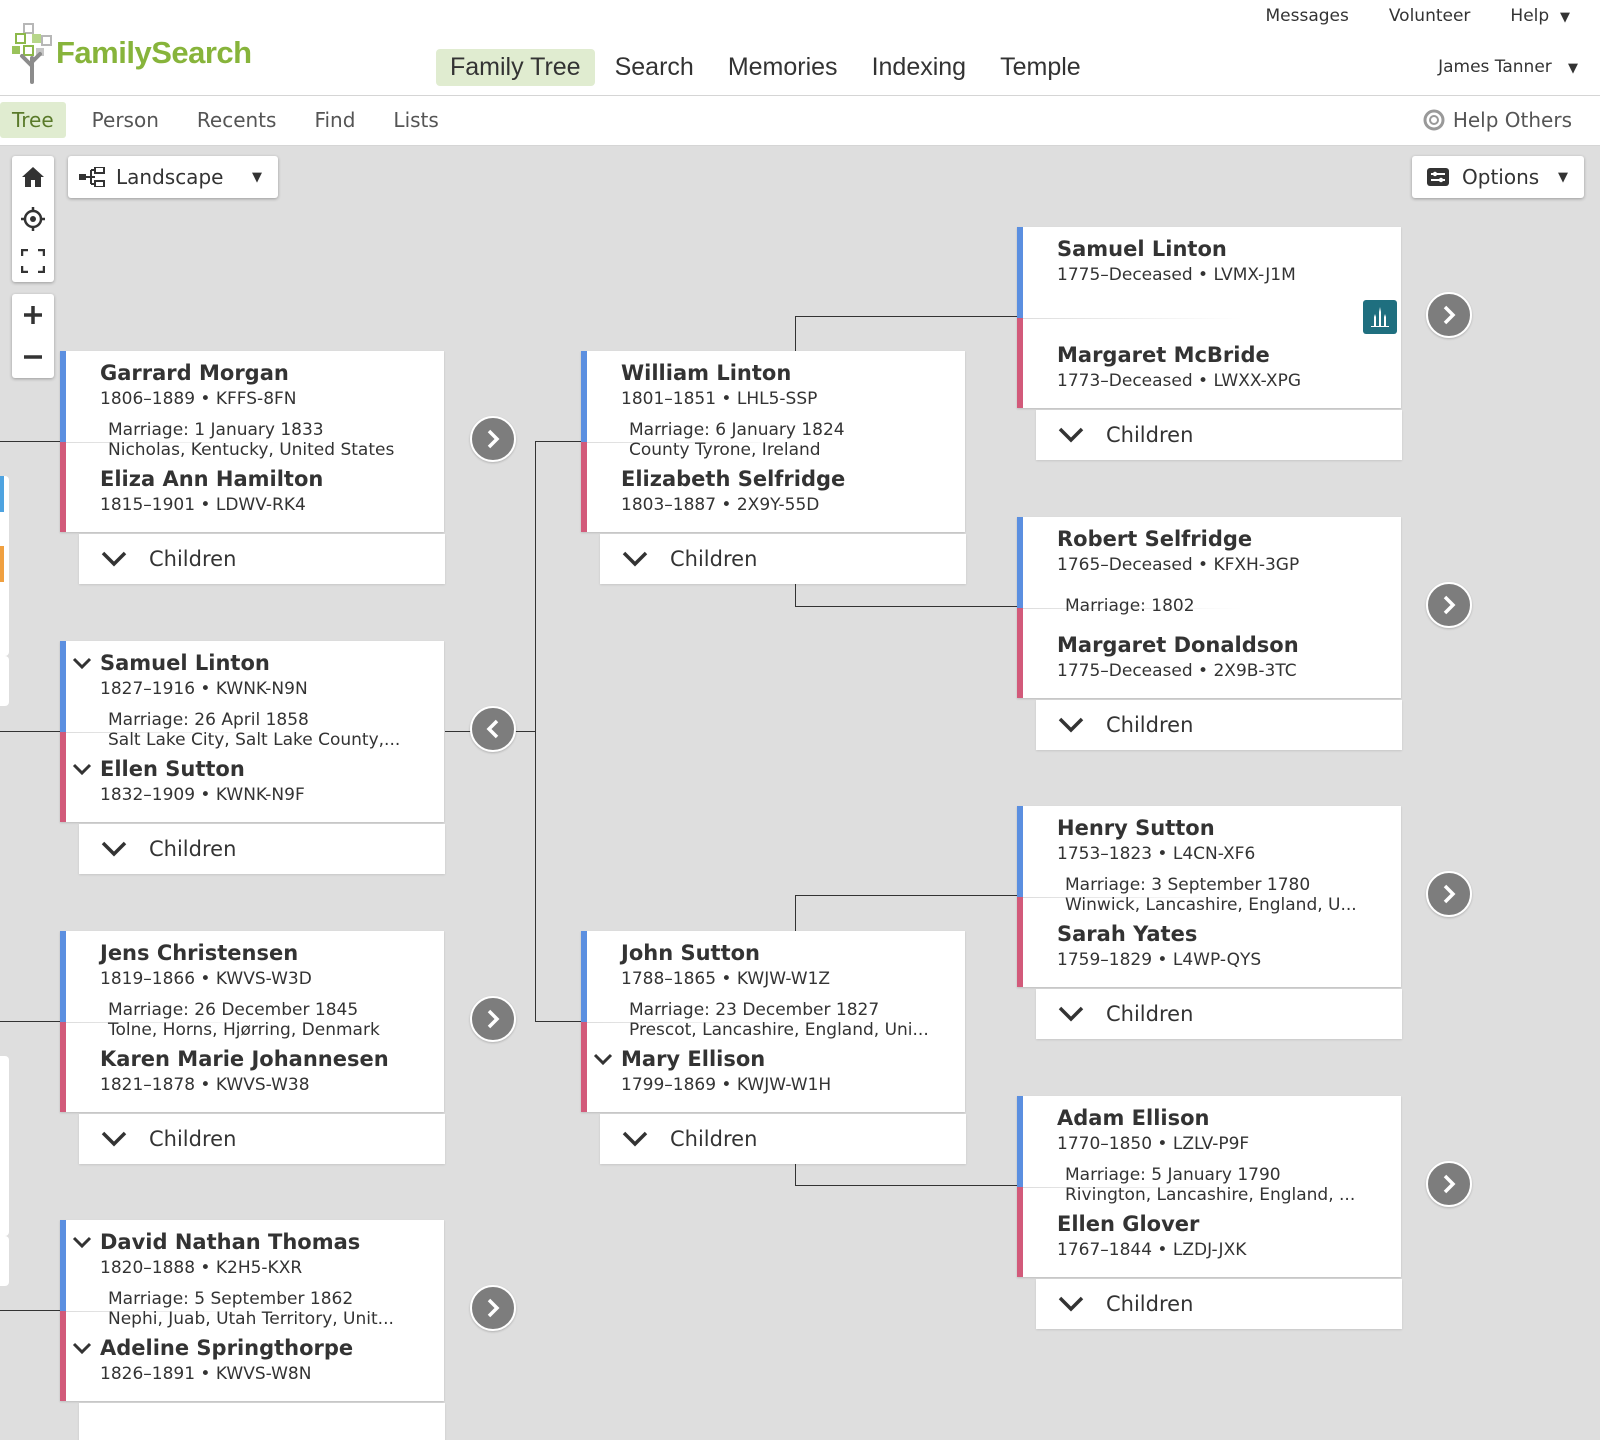 This screenshot has height=1440, width=1600. What do you see at coordinates (226, 1348) in the screenshot?
I see `wife-name: Adeline Springthorpe` at bounding box center [226, 1348].